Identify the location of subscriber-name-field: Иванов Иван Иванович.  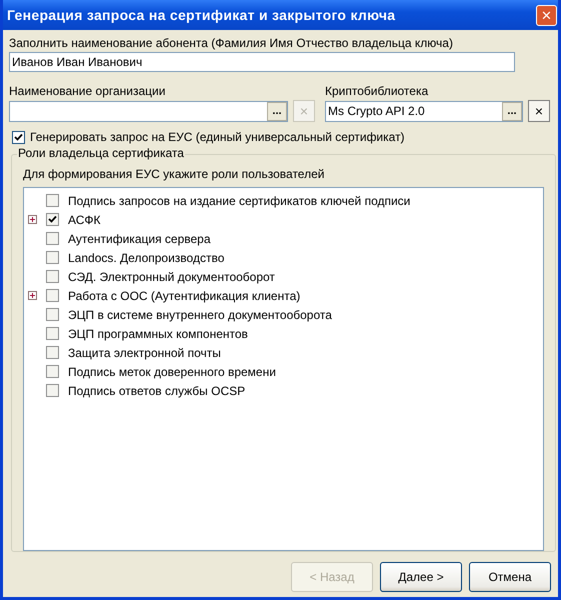
(262, 62).